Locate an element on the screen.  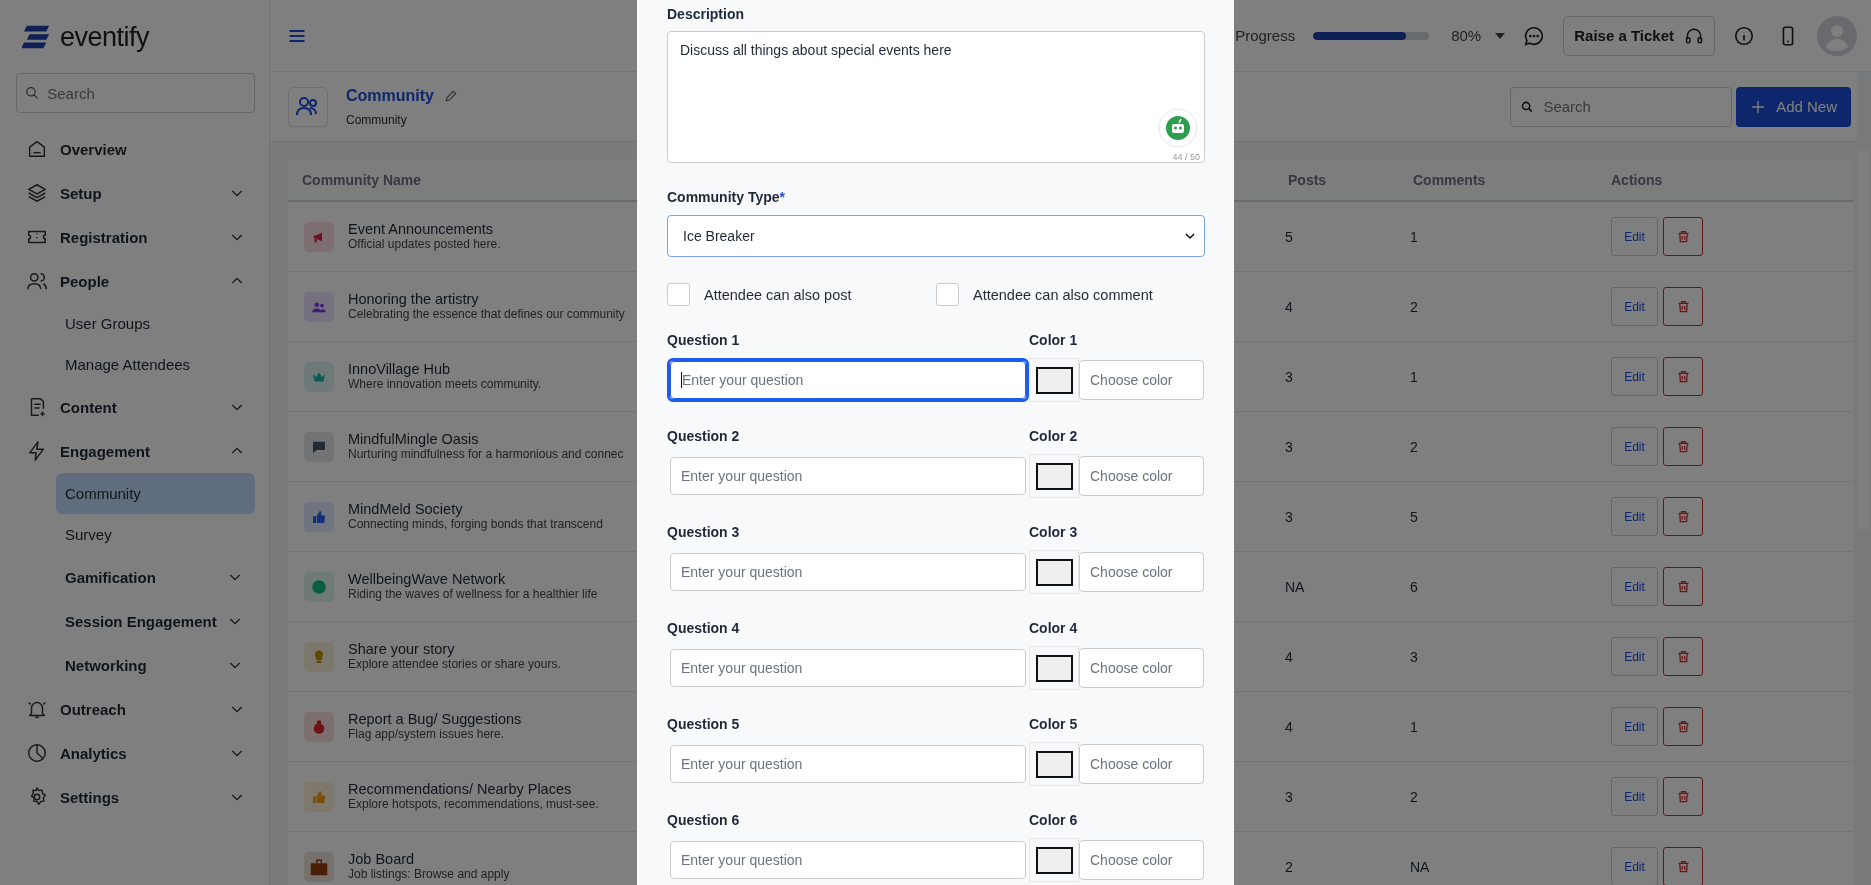
pencil-icon is located at coordinates (451, 95).